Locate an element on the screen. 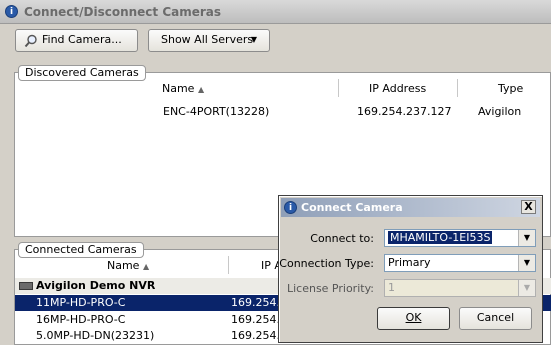  connection-type-select: Primary ▼ is located at coordinates (460, 263).